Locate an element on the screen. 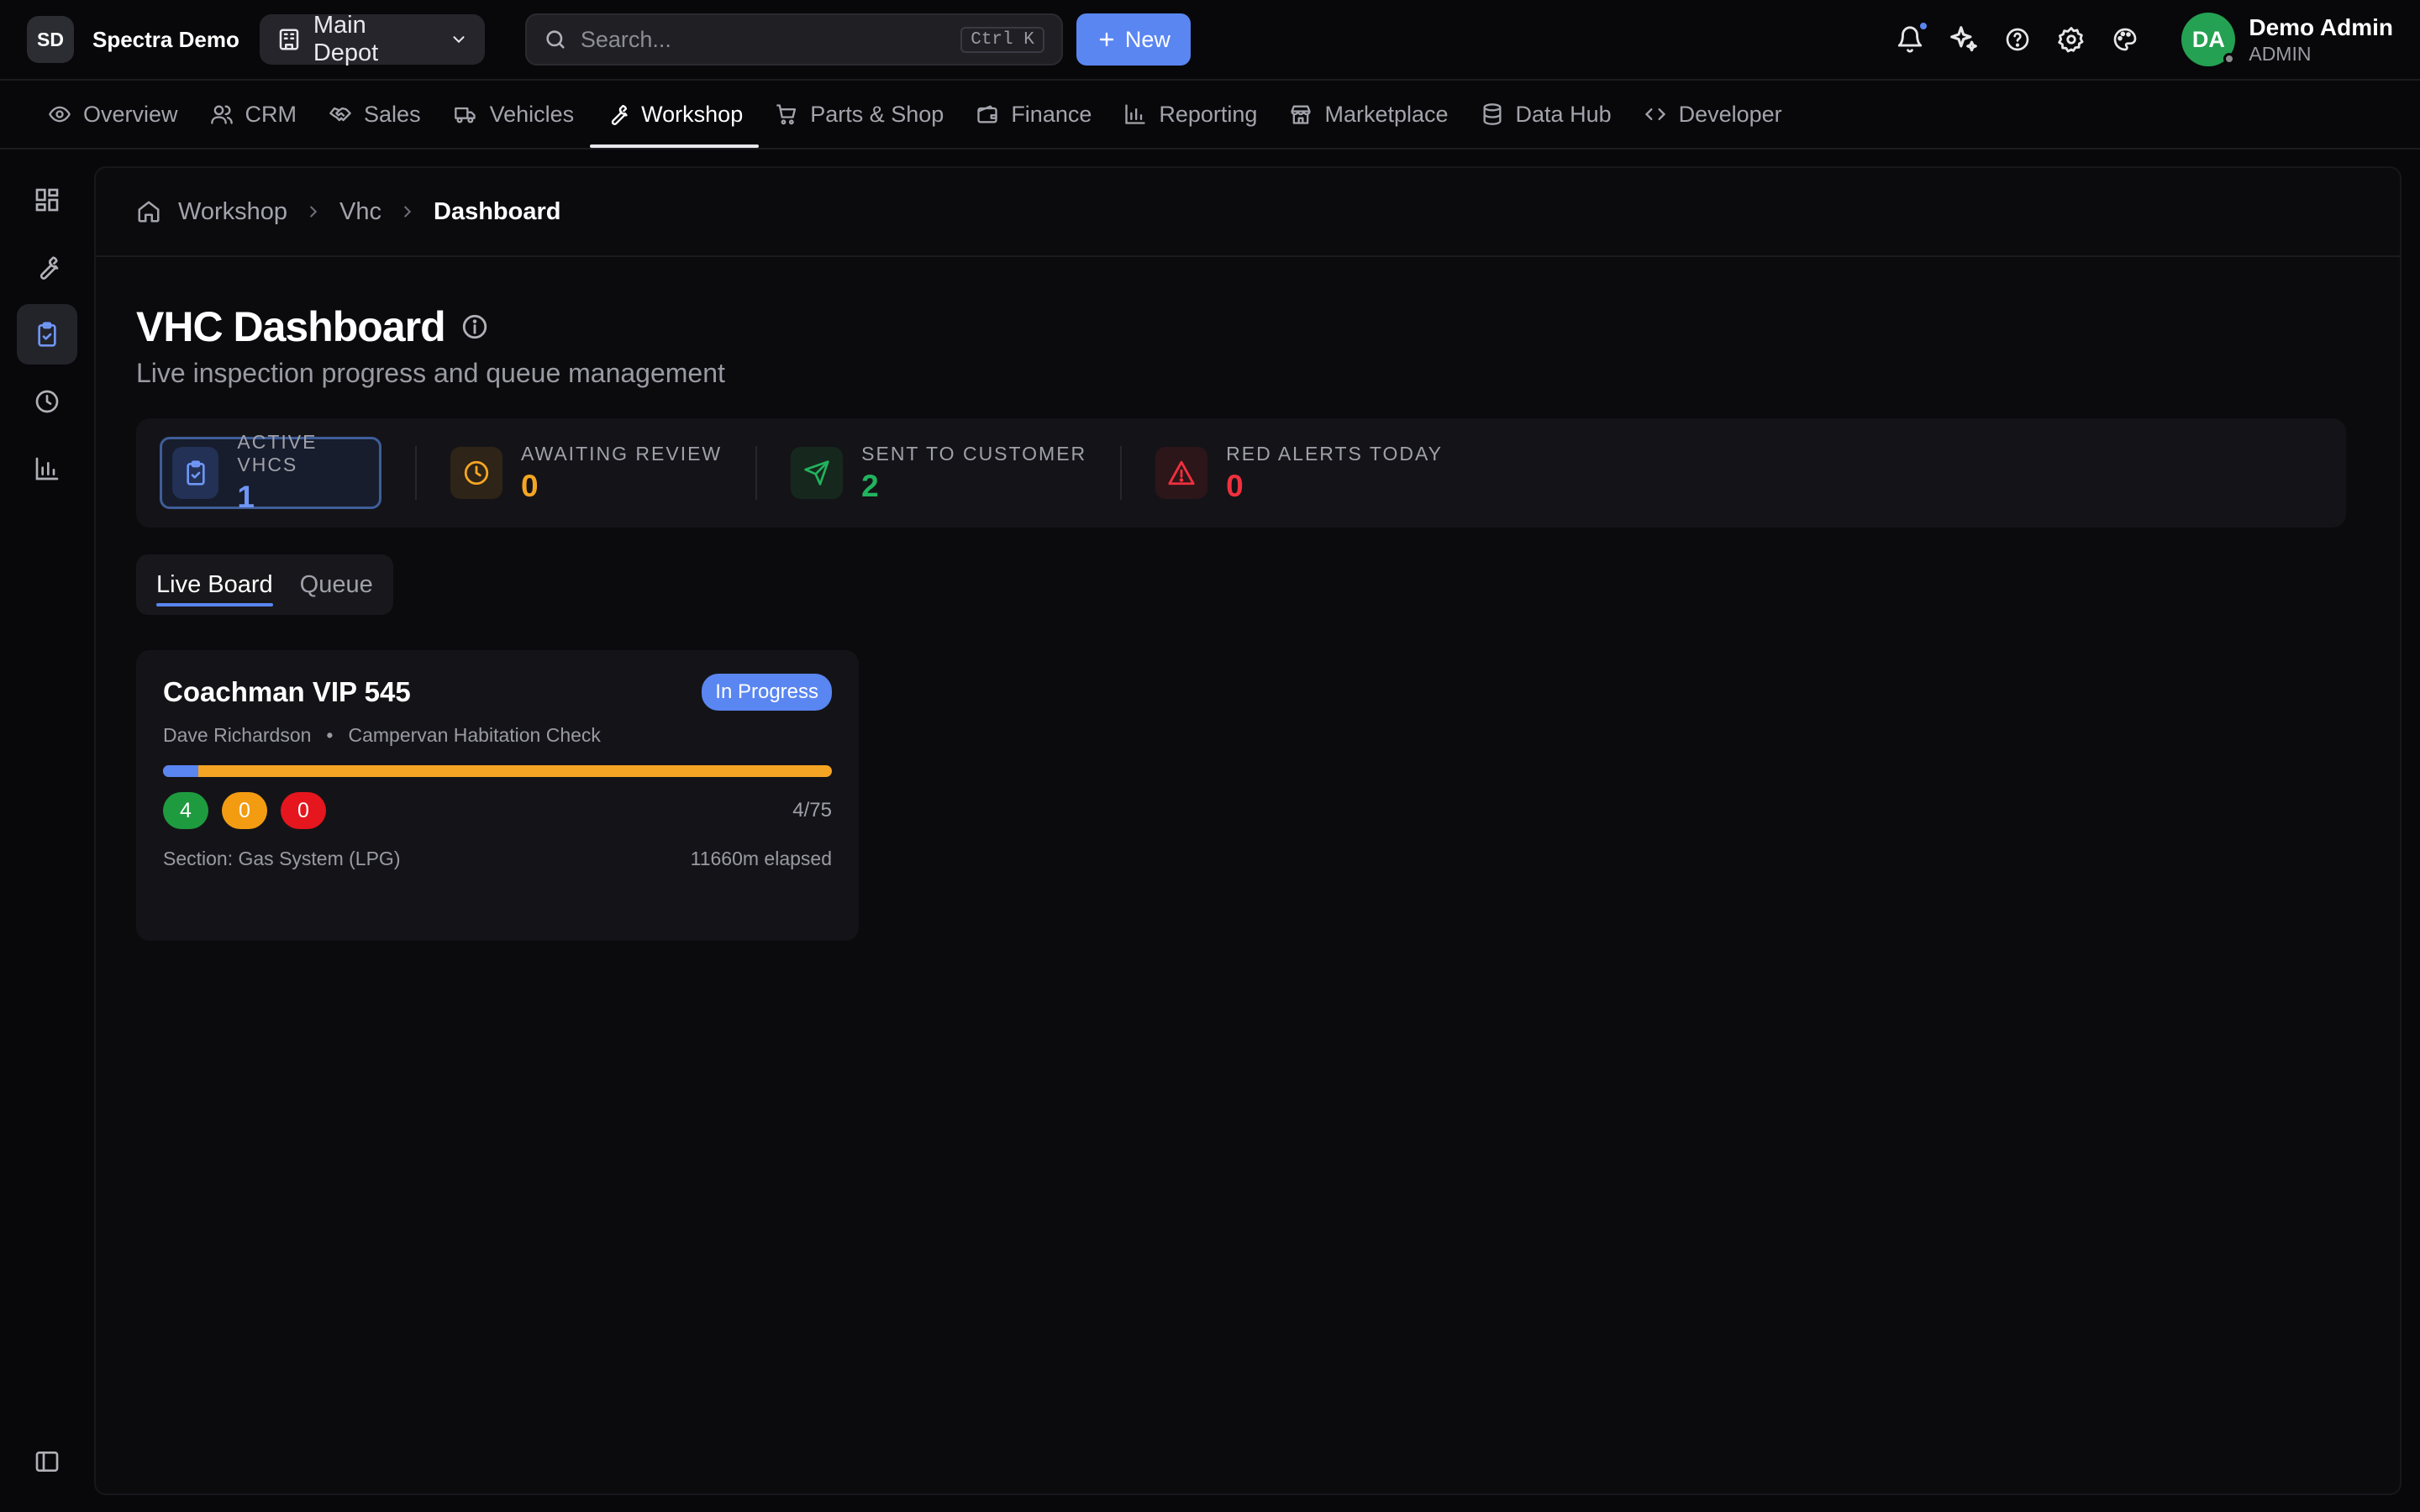  nav-overview: Overview is located at coordinates (113, 114).